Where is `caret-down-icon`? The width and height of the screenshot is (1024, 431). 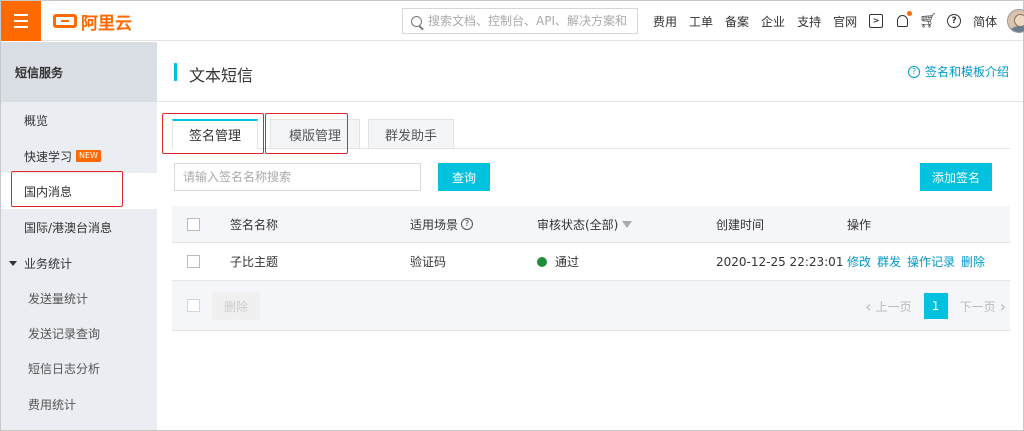
caret-down-icon is located at coordinates (13, 263).